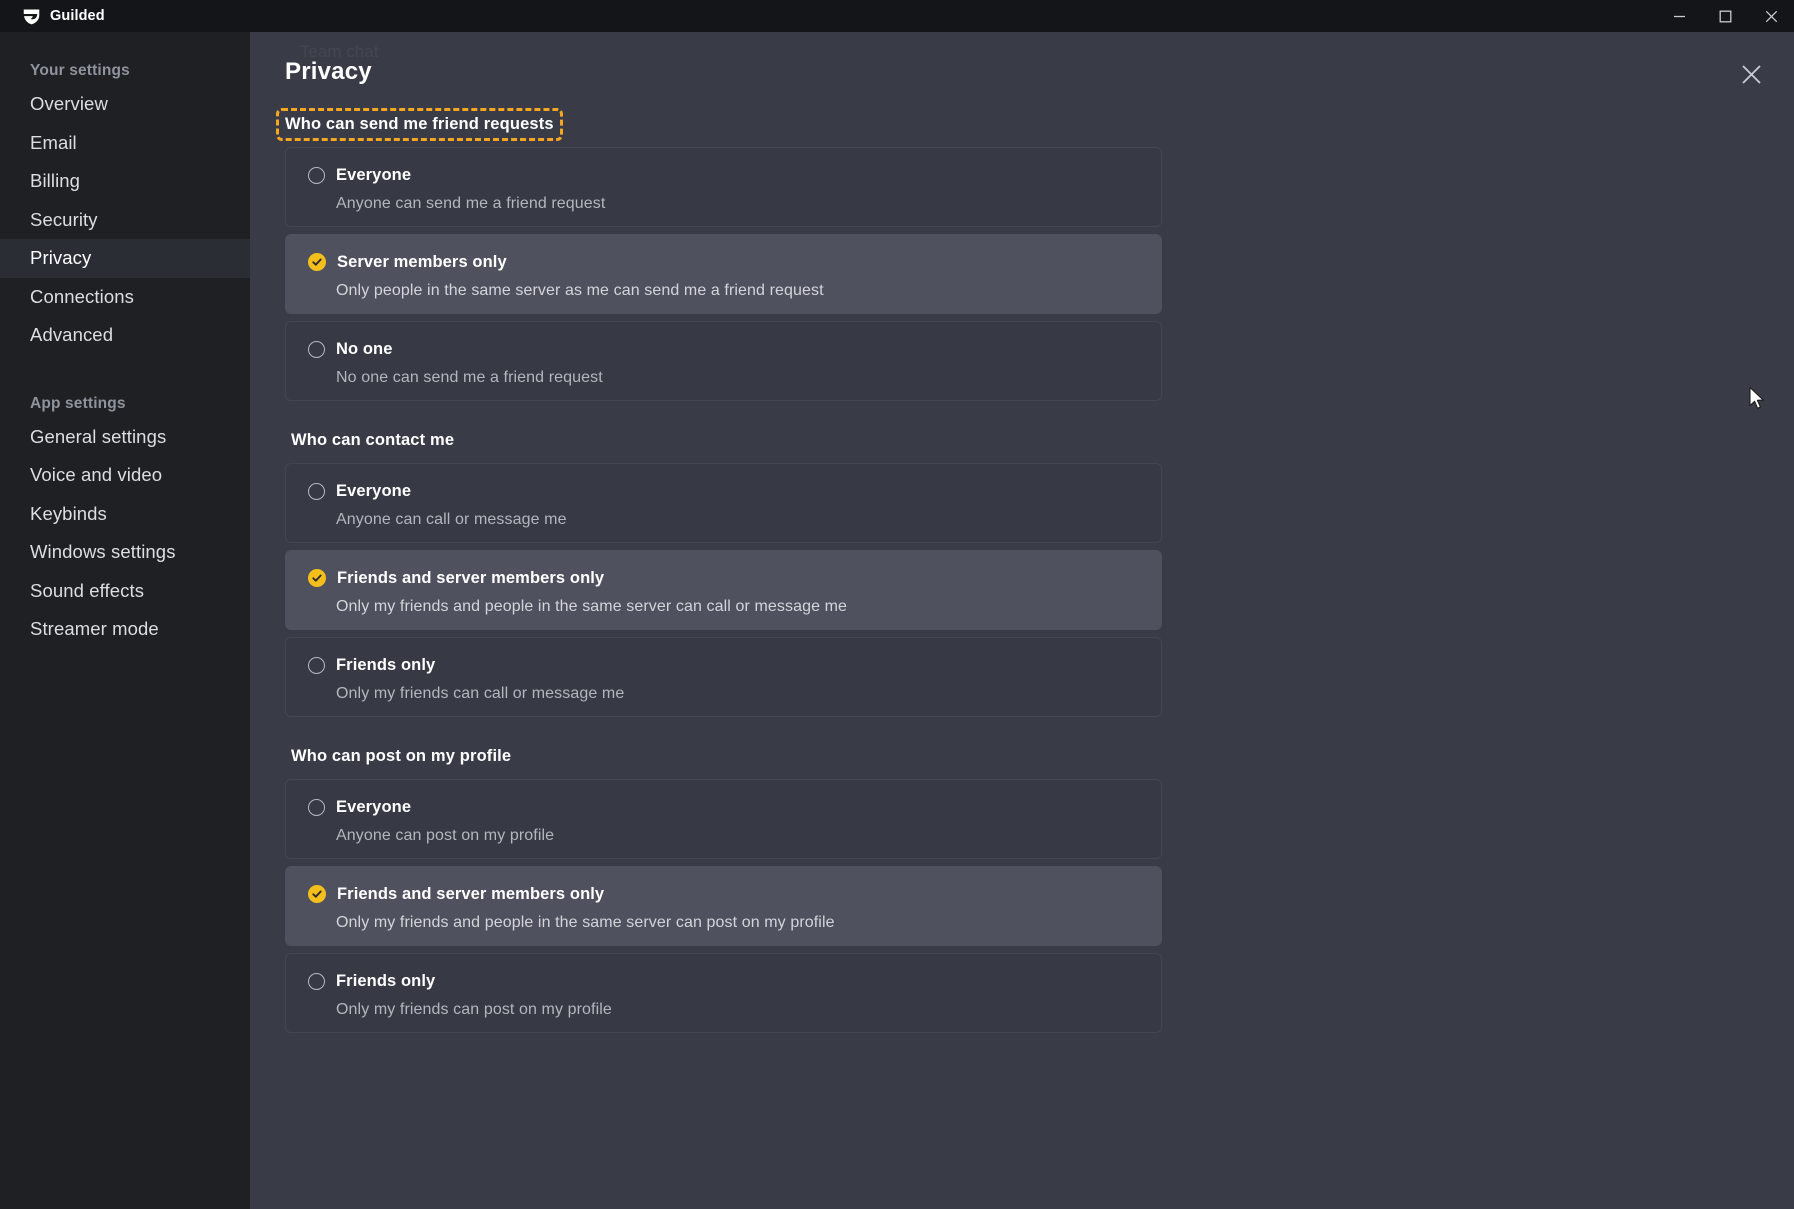 The image size is (1794, 1209). Describe the element at coordinates (125, 629) in the screenshot. I see `sidebar-item-streamer-mode: Streamer mode` at that location.